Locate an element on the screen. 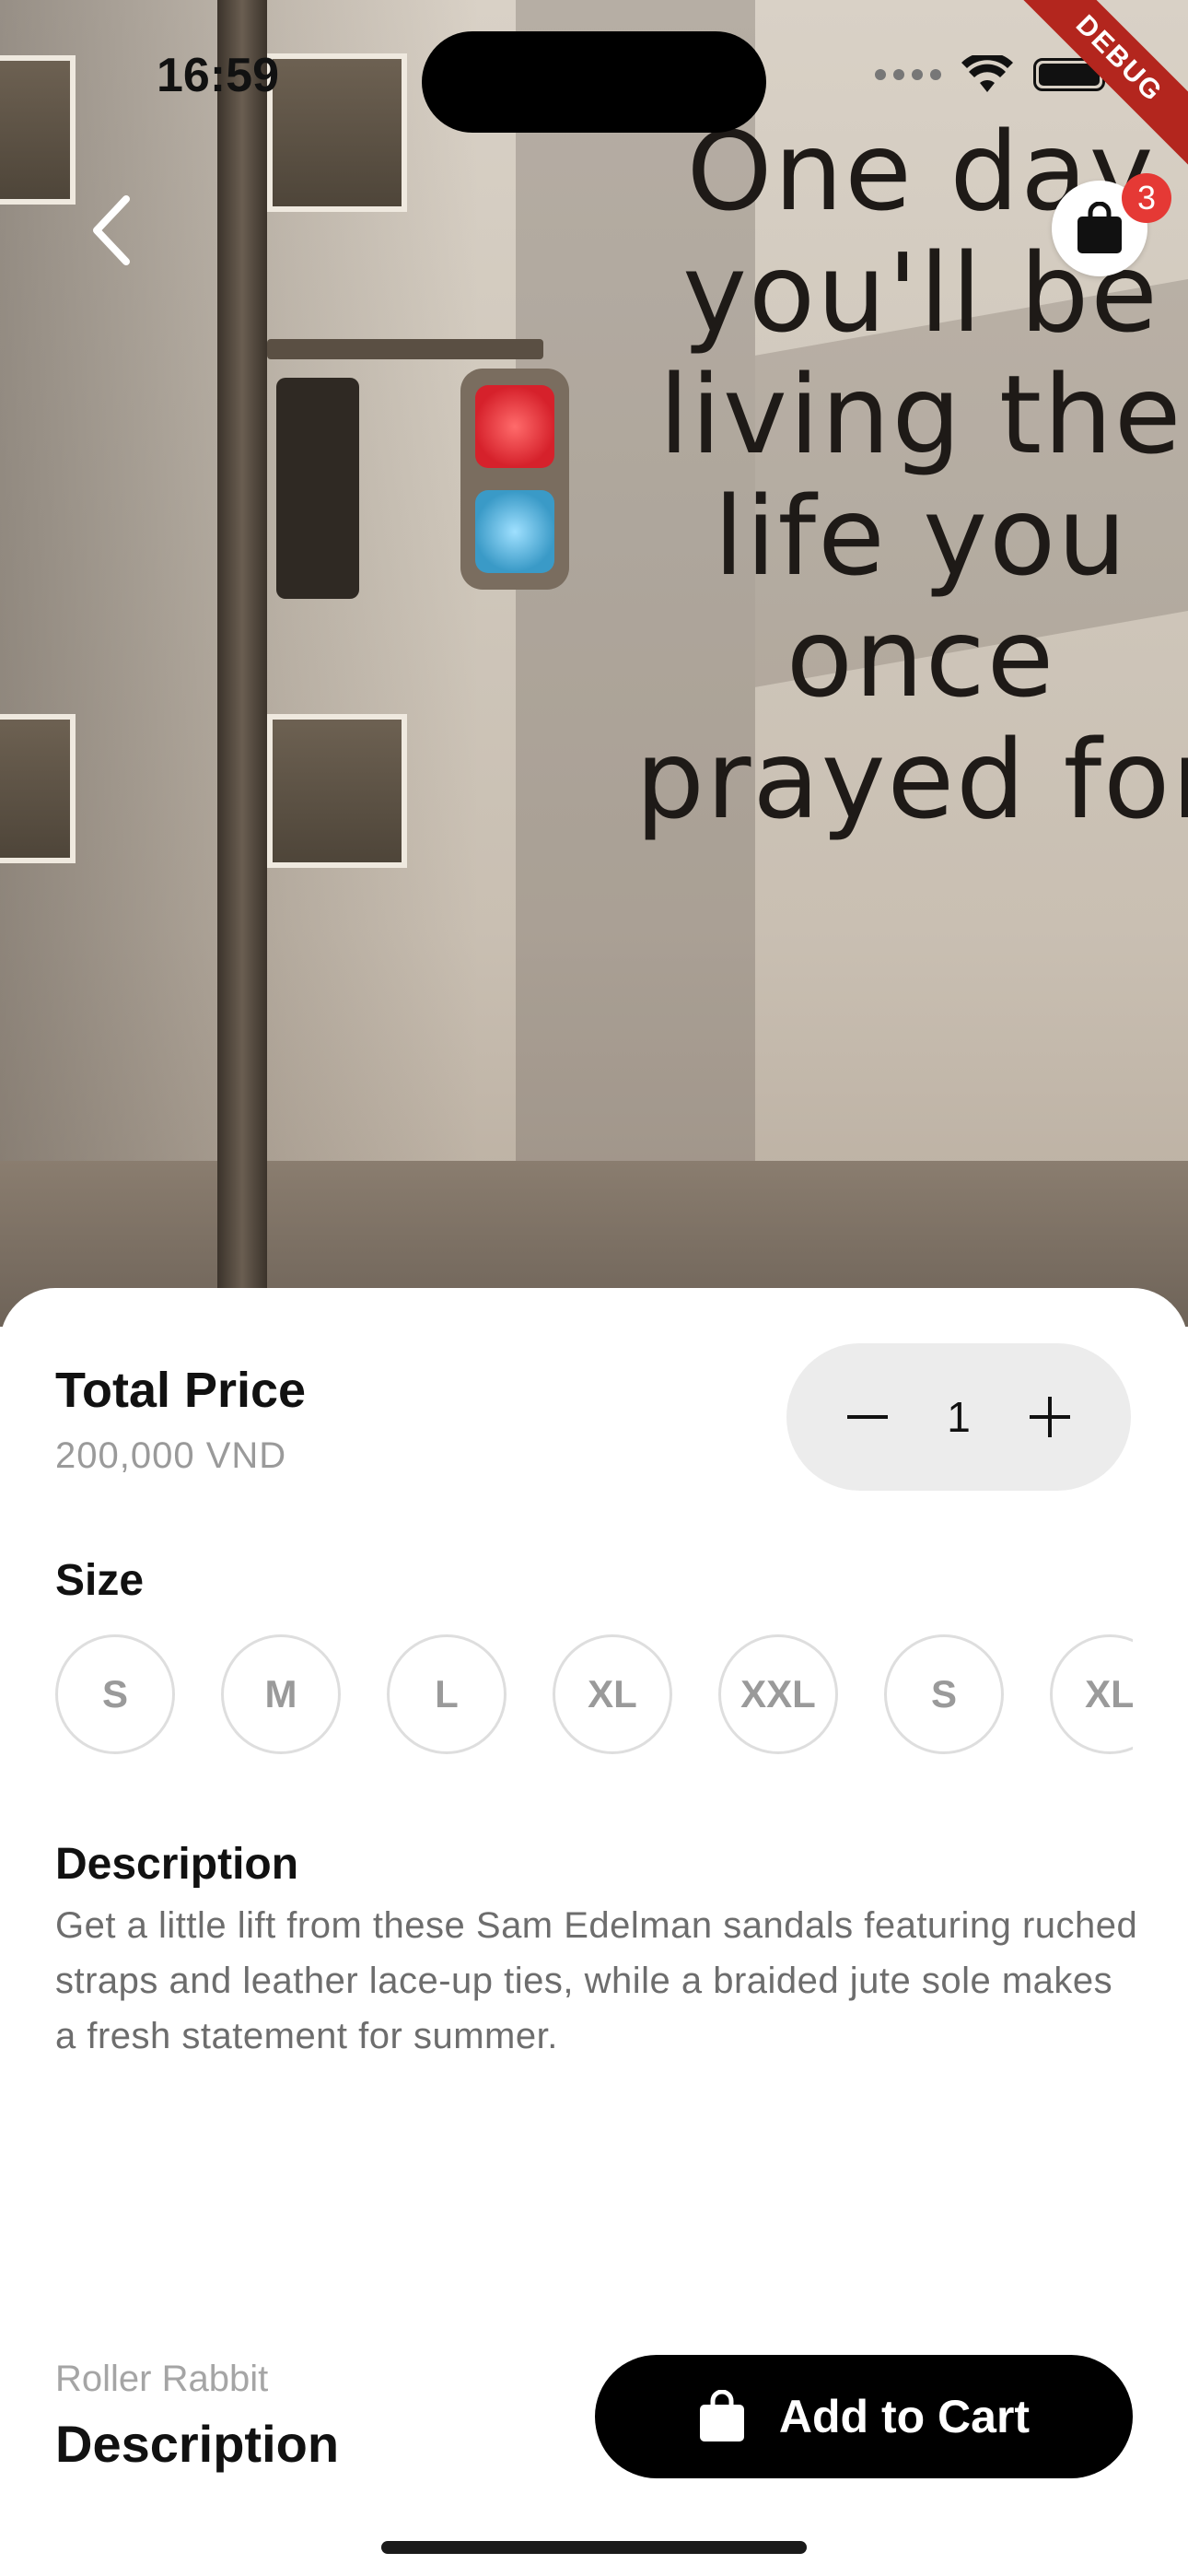  size-label: Size is located at coordinates (100, 1580).